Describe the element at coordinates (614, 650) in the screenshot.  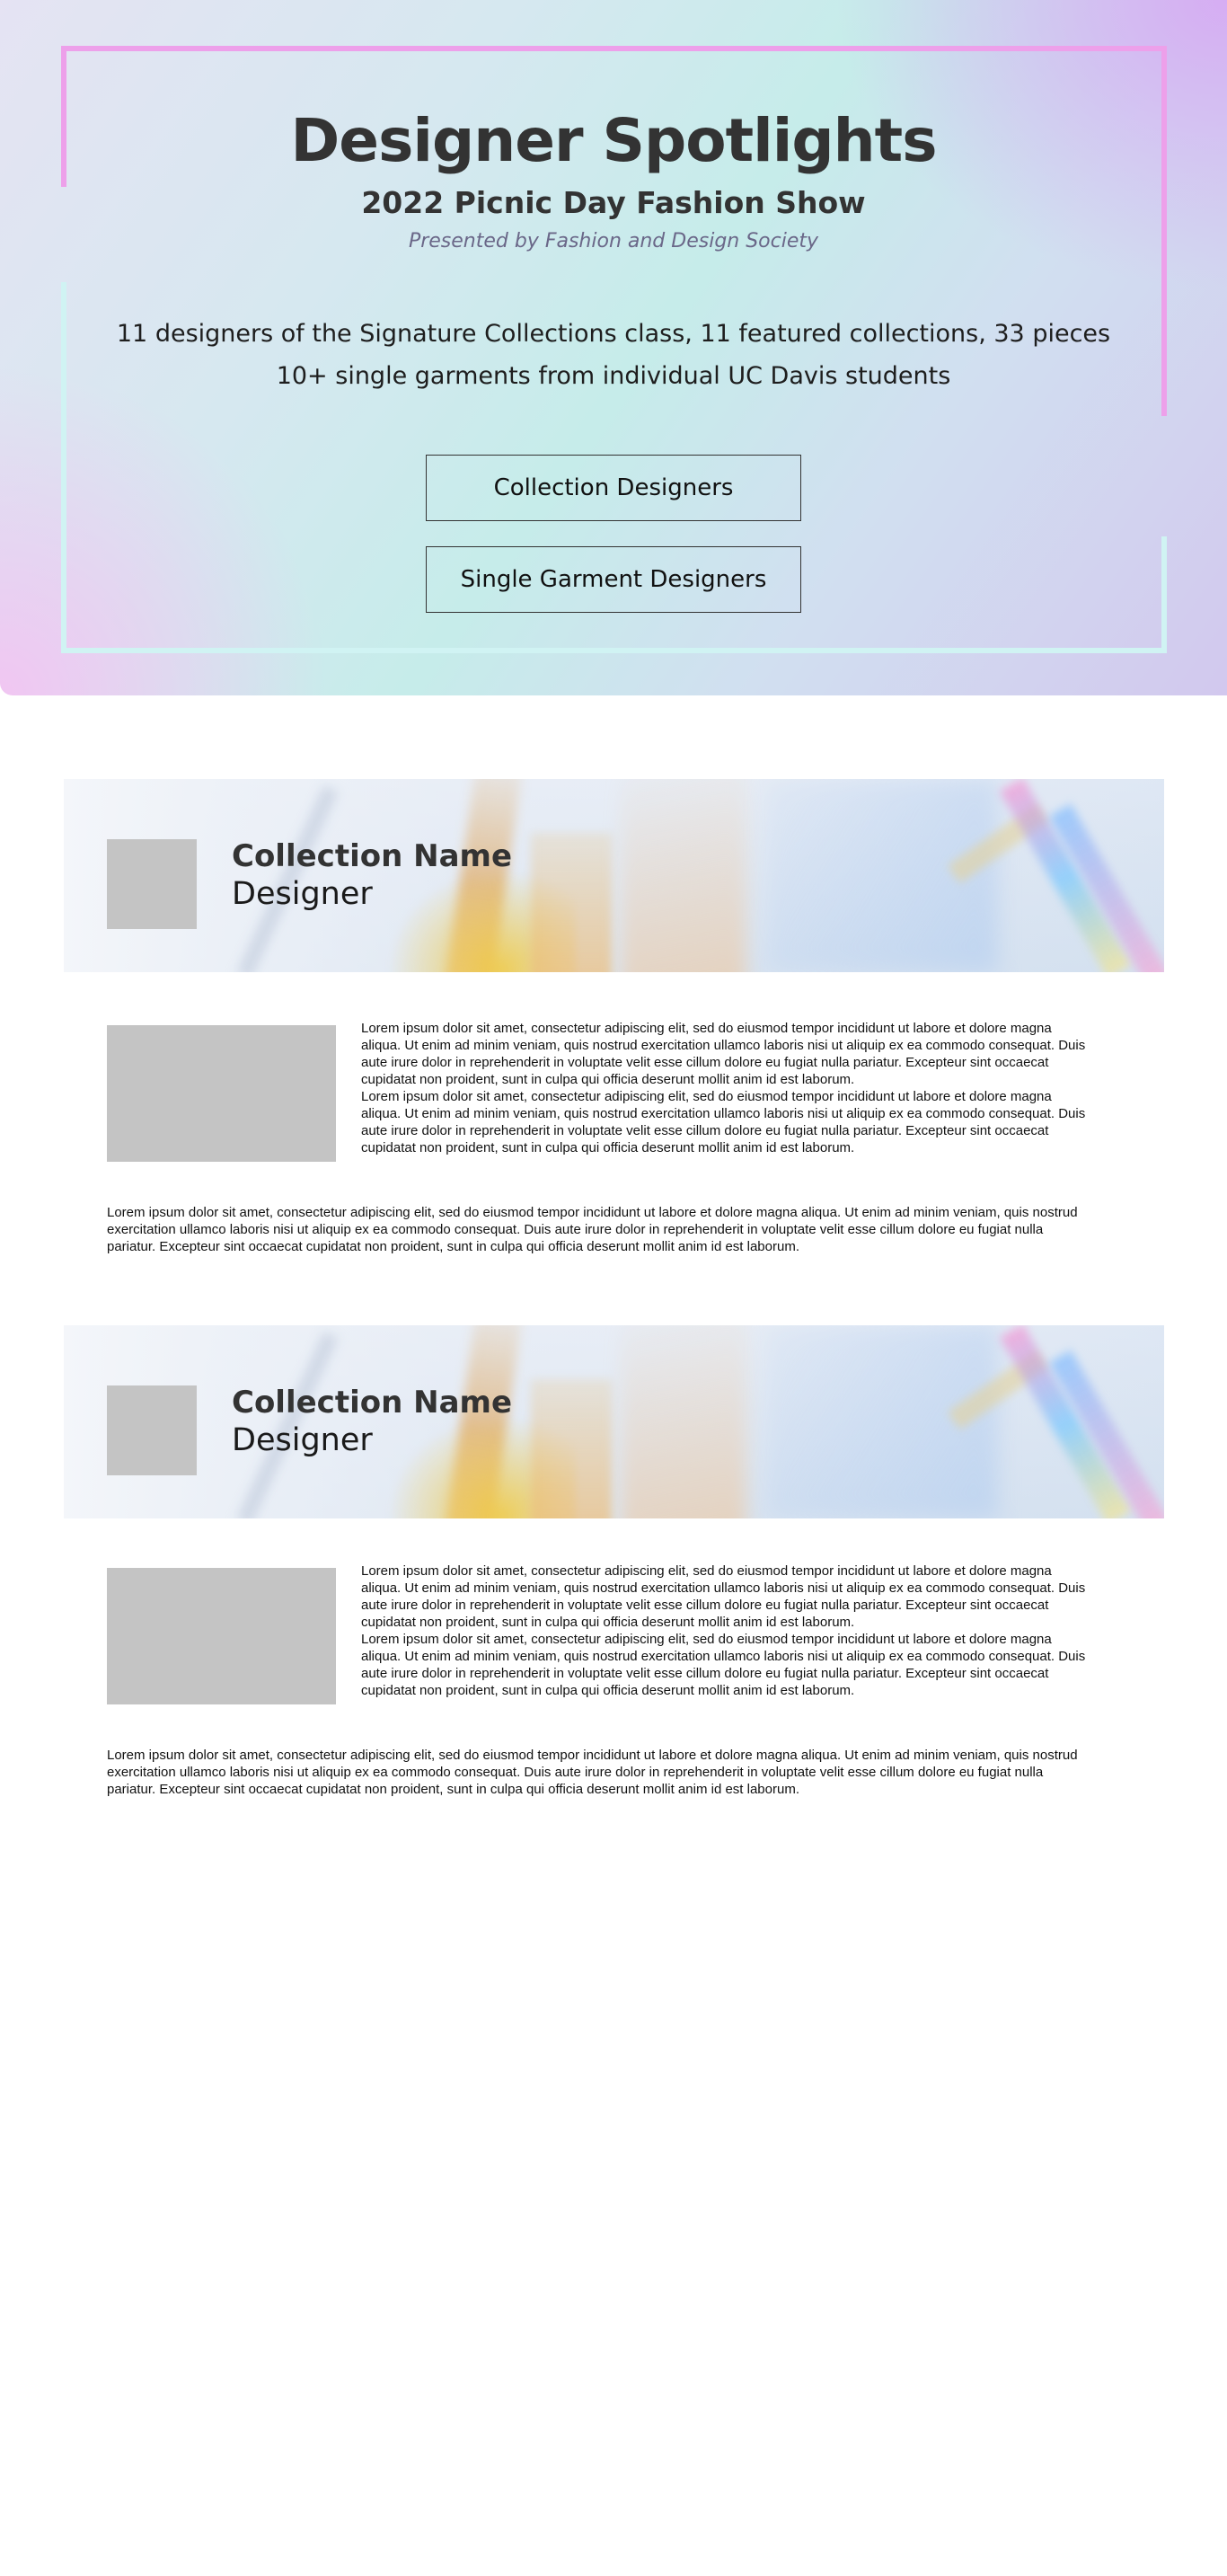
I see `frame-border-bottom` at that location.